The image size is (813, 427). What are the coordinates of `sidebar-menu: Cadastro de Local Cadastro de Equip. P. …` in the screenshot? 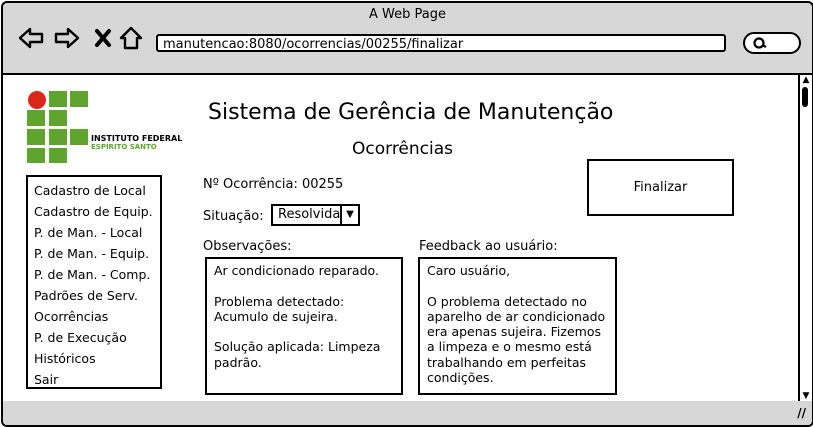 It's located at (94, 282).